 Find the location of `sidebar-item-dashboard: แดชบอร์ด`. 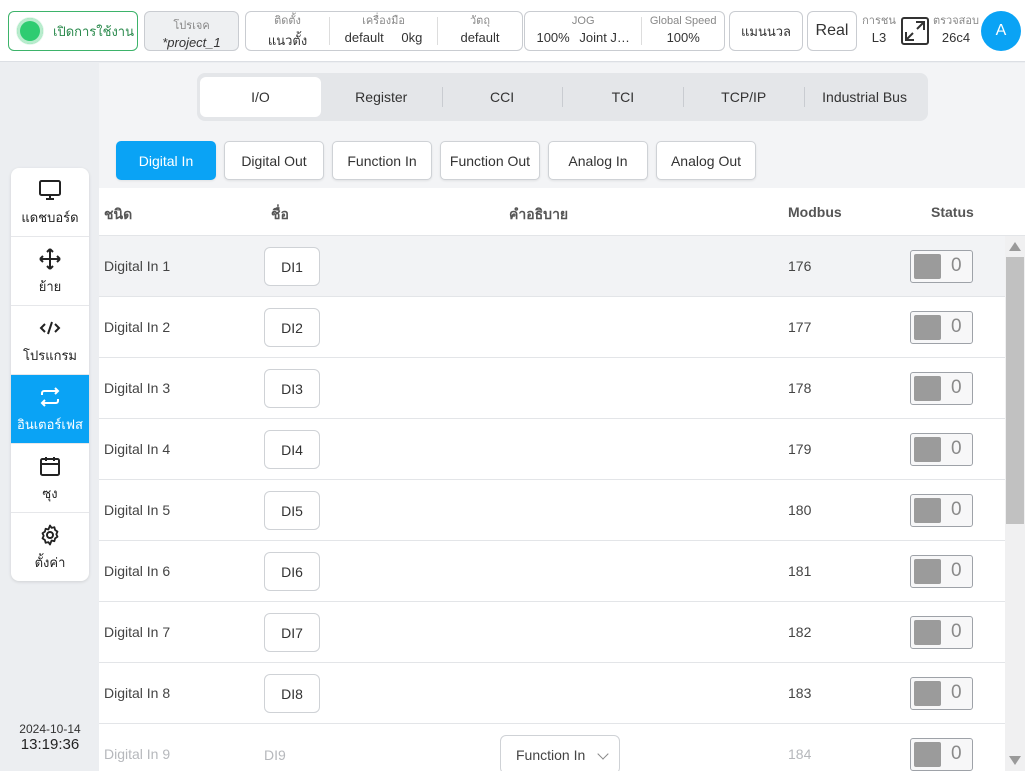

sidebar-item-dashboard: แดชบอร์ด is located at coordinates (50, 202).